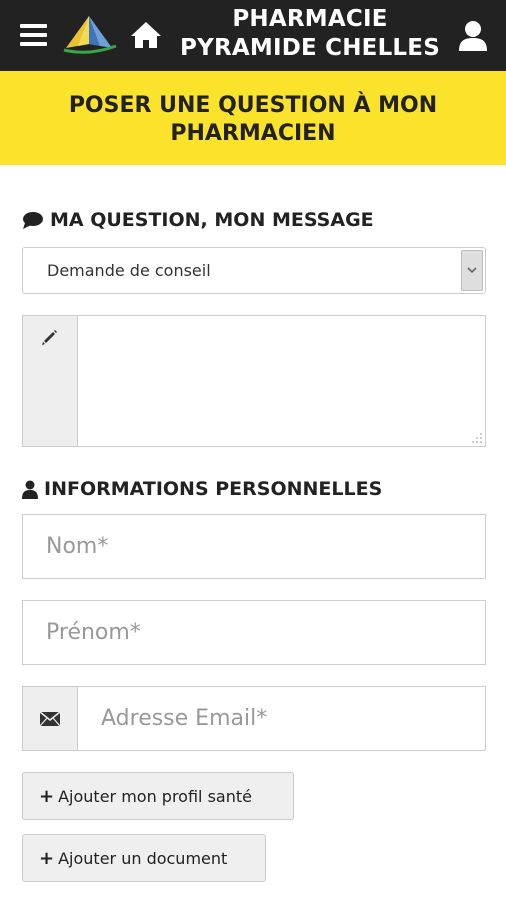 This screenshot has width=506, height=900. I want to click on resize-grip-icon, so click(477, 438).